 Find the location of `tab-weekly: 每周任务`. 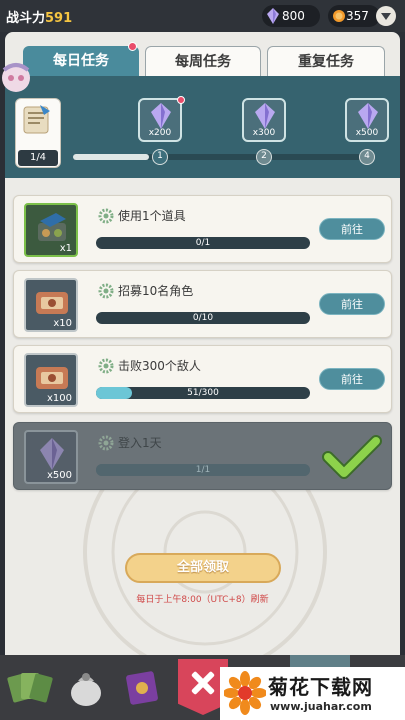

tab-weekly: 每周任务 is located at coordinates (203, 61).